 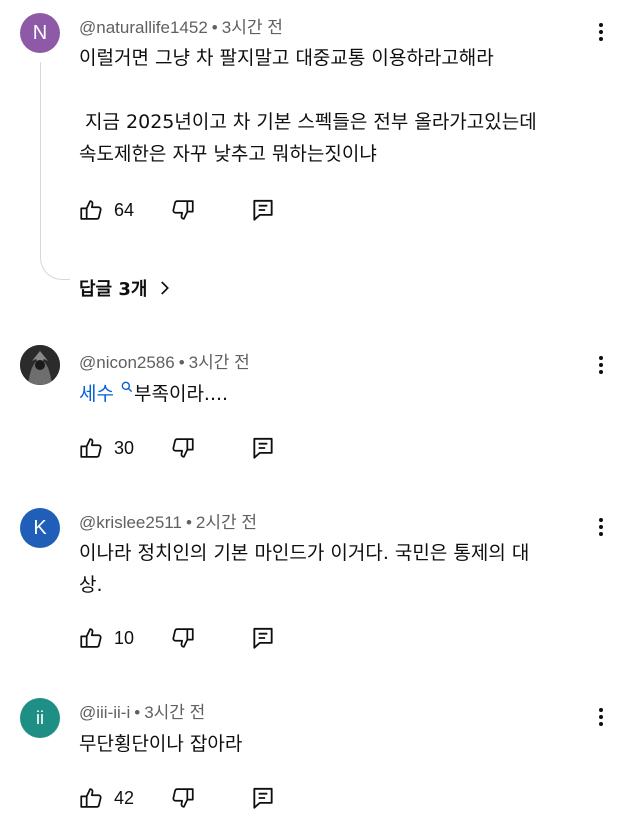 I want to click on author-handle: @naturallife1452, so click(x=143, y=27).